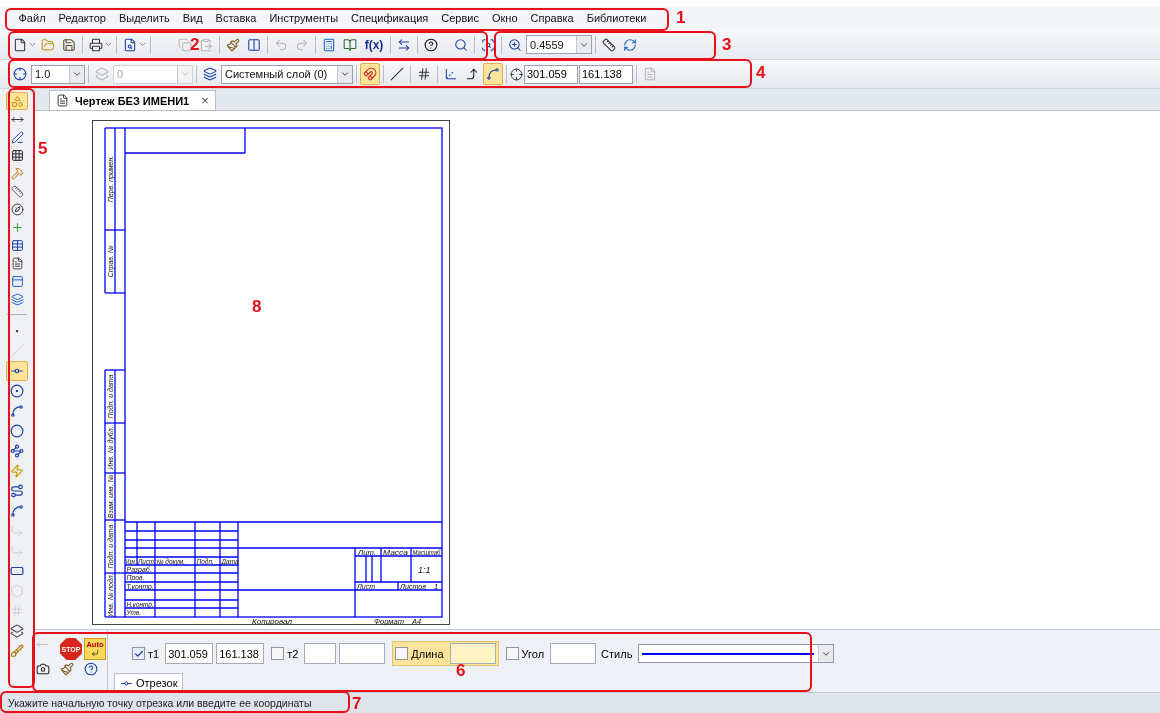 The height and width of the screenshot is (713, 1160). Describe the element at coordinates (17, 173) in the screenshot. I see `hammer-icon` at that location.